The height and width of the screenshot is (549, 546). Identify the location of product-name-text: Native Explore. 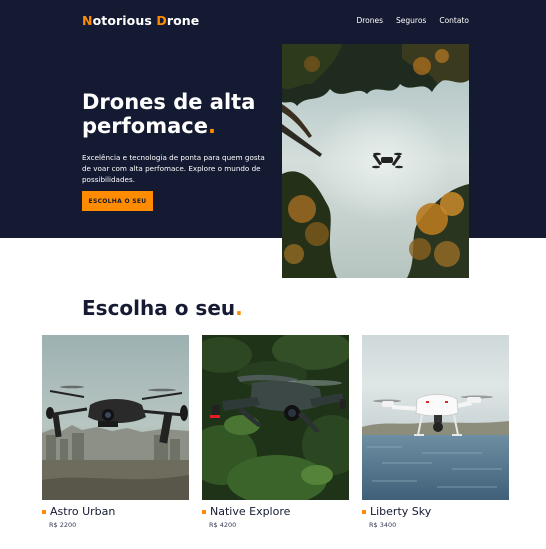
(250, 511).